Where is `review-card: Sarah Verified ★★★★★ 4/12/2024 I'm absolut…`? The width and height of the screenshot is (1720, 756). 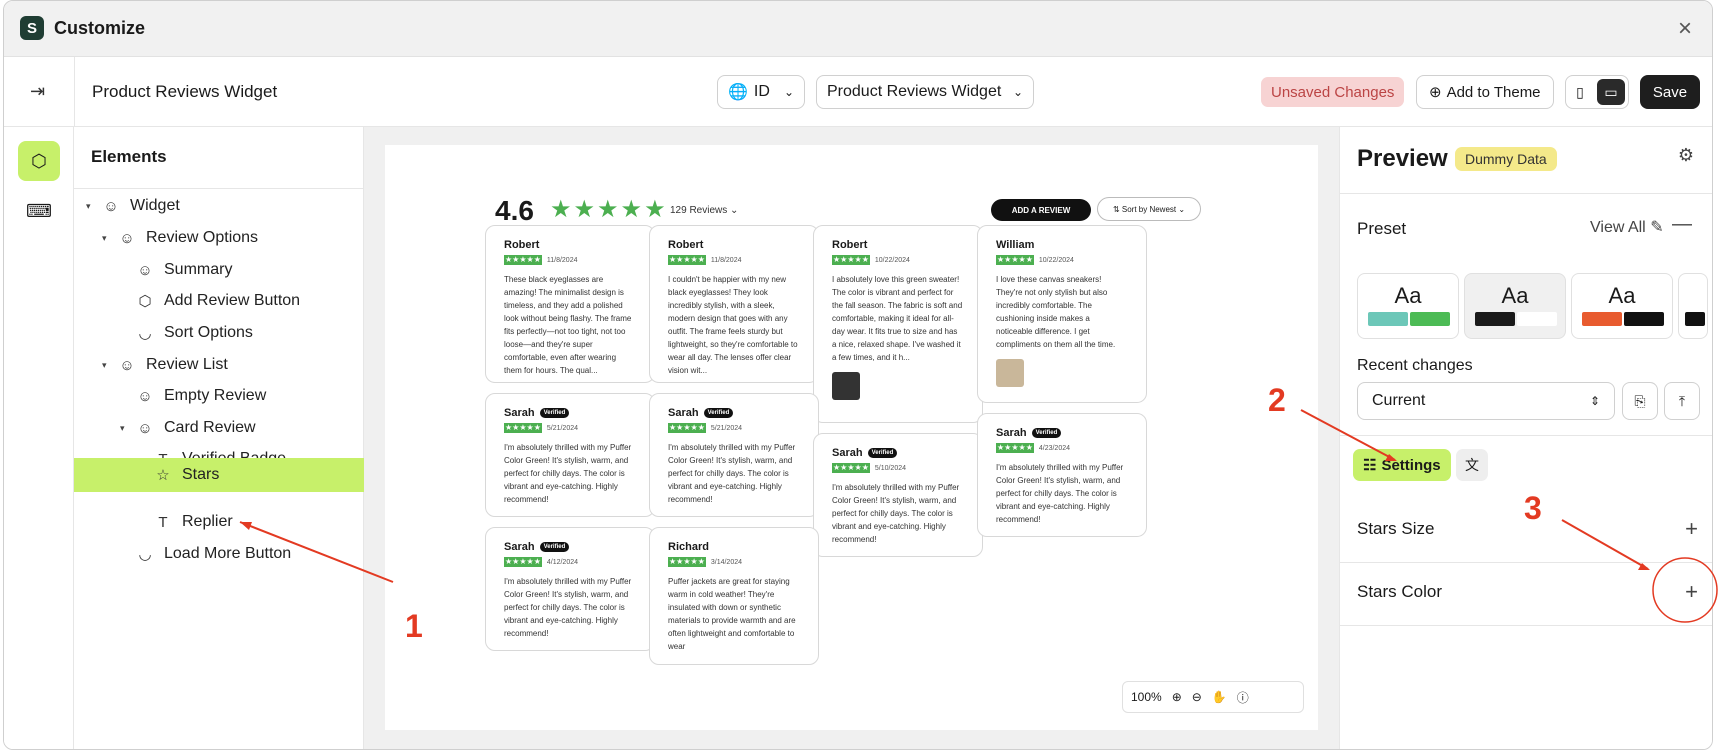 review-card: Sarah Verified ★★★★★ 4/12/2024 I'm absolut… is located at coordinates (570, 589).